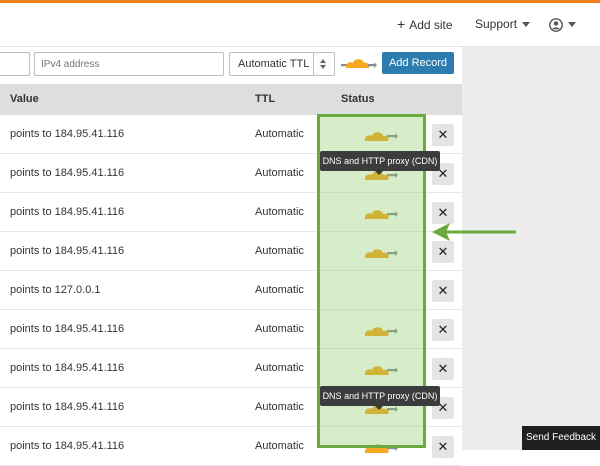 Image resolution: width=600 pixels, height=466 pixels. Describe the element at coordinates (418, 63) in the screenshot. I see `add-record-button: Add Record` at that location.